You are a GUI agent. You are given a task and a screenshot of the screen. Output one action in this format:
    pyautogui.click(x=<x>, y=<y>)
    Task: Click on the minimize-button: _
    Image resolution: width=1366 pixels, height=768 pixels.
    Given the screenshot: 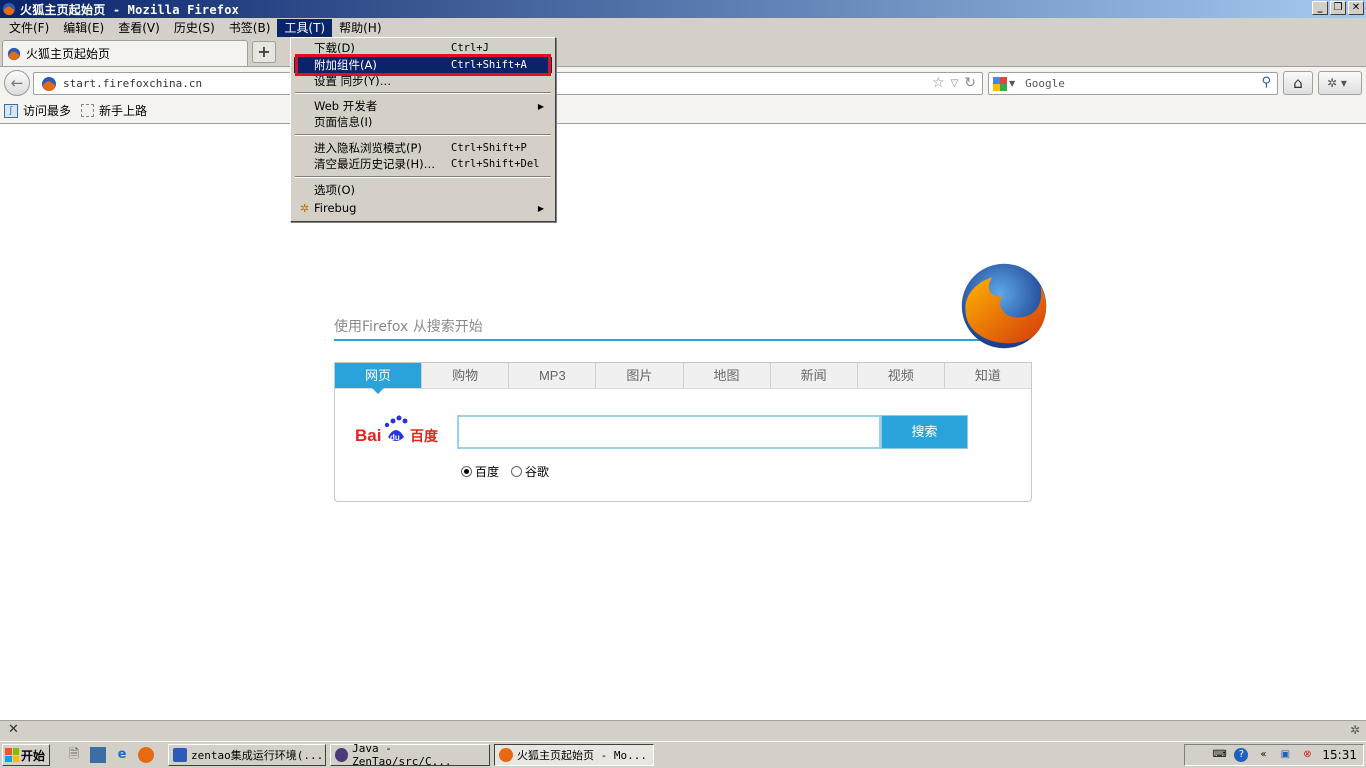 What is the action you would take?
    pyautogui.click(x=1320, y=8)
    